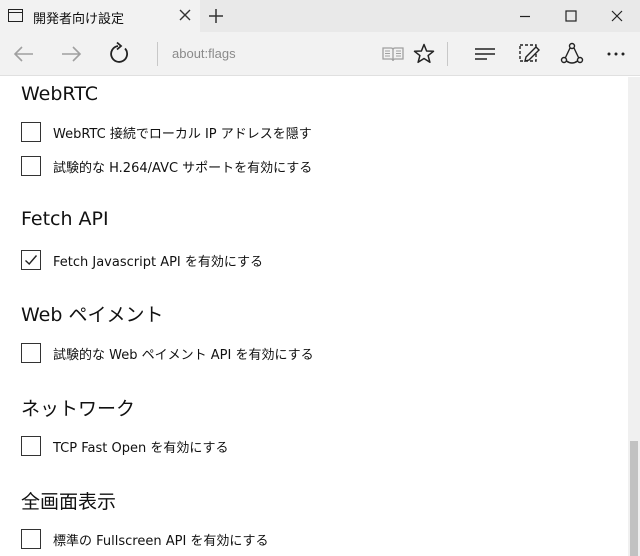 The image size is (640, 556). Describe the element at coordinates (183, 355) in the screenshot. I see `option-label: 試験的な Web ペイメント API を有効にする` at that location.